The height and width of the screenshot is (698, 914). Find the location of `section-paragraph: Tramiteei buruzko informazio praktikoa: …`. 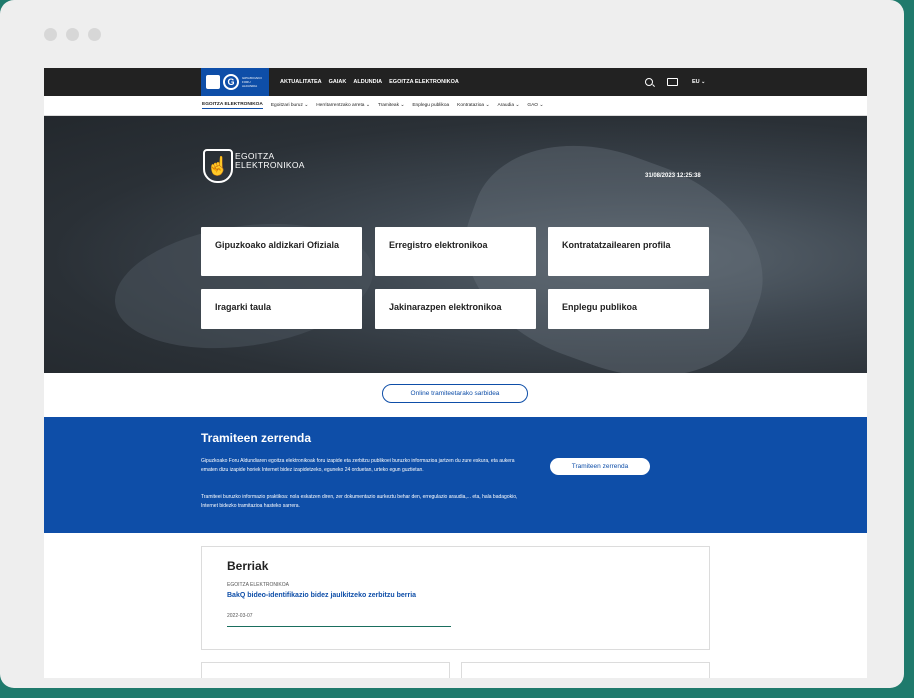

section-paragraph: Tramiteei buruzko informazio praktikoa: … is located at coordinates (359, 501).